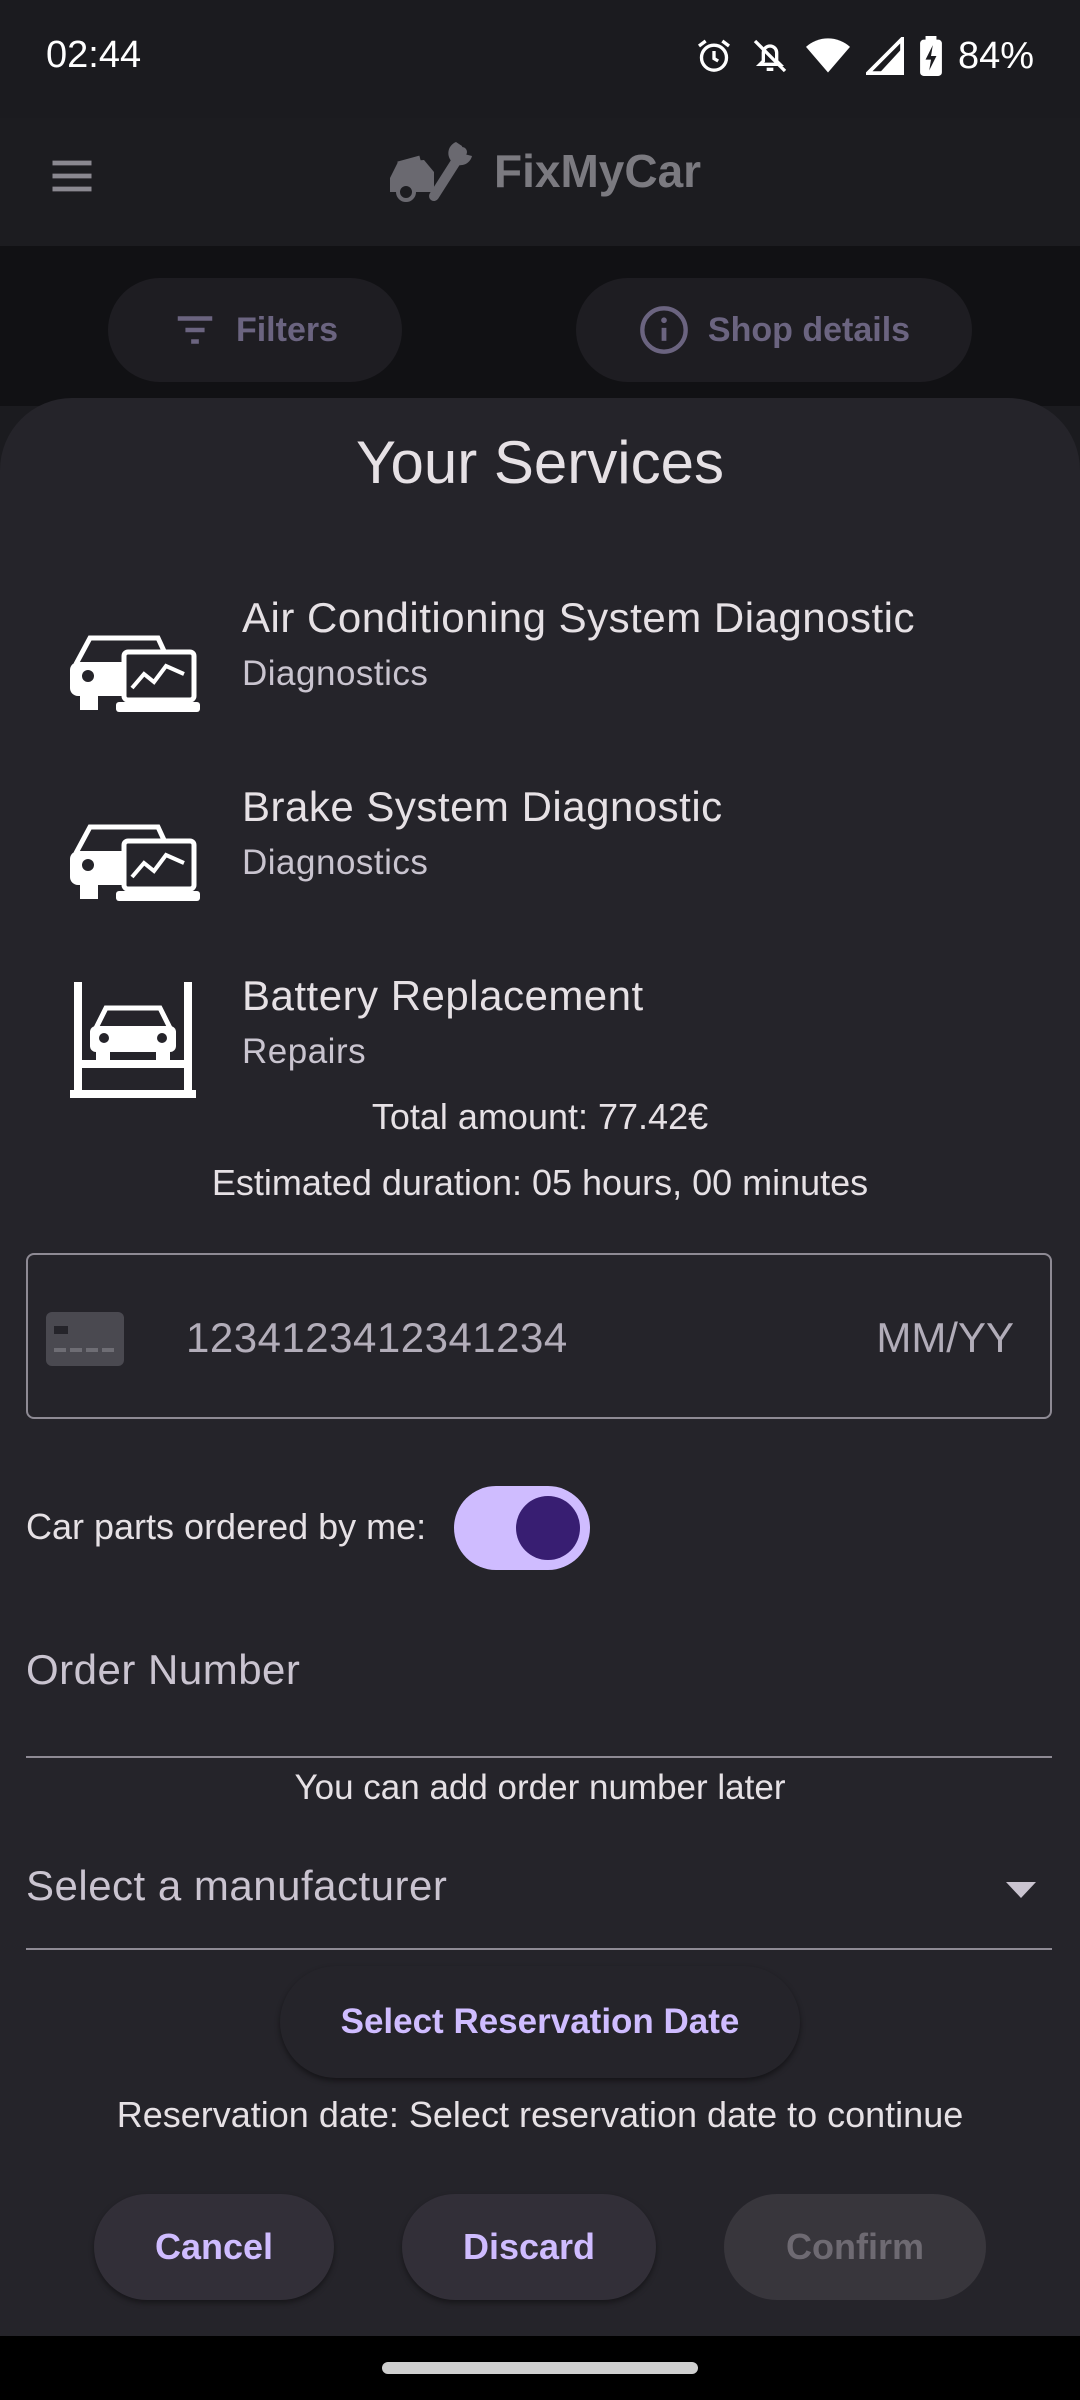 Image resolution: width=1080 pixels, height=2400 pixels. What do you see at coordinates (226, 1526) in the screenshot?
I see `car-parts-toggle-label: Car parts ordered by me:` at bounding box center [226, 1526].